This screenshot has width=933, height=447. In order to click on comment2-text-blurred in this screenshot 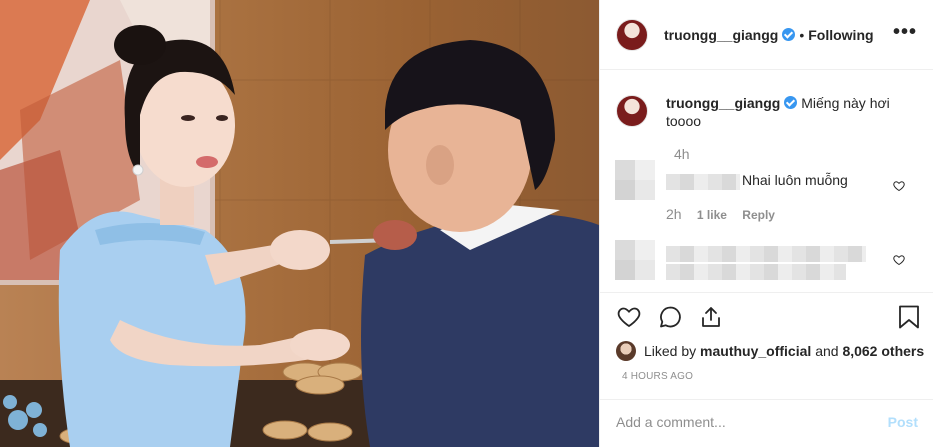, I will do `click(766, 254)`.